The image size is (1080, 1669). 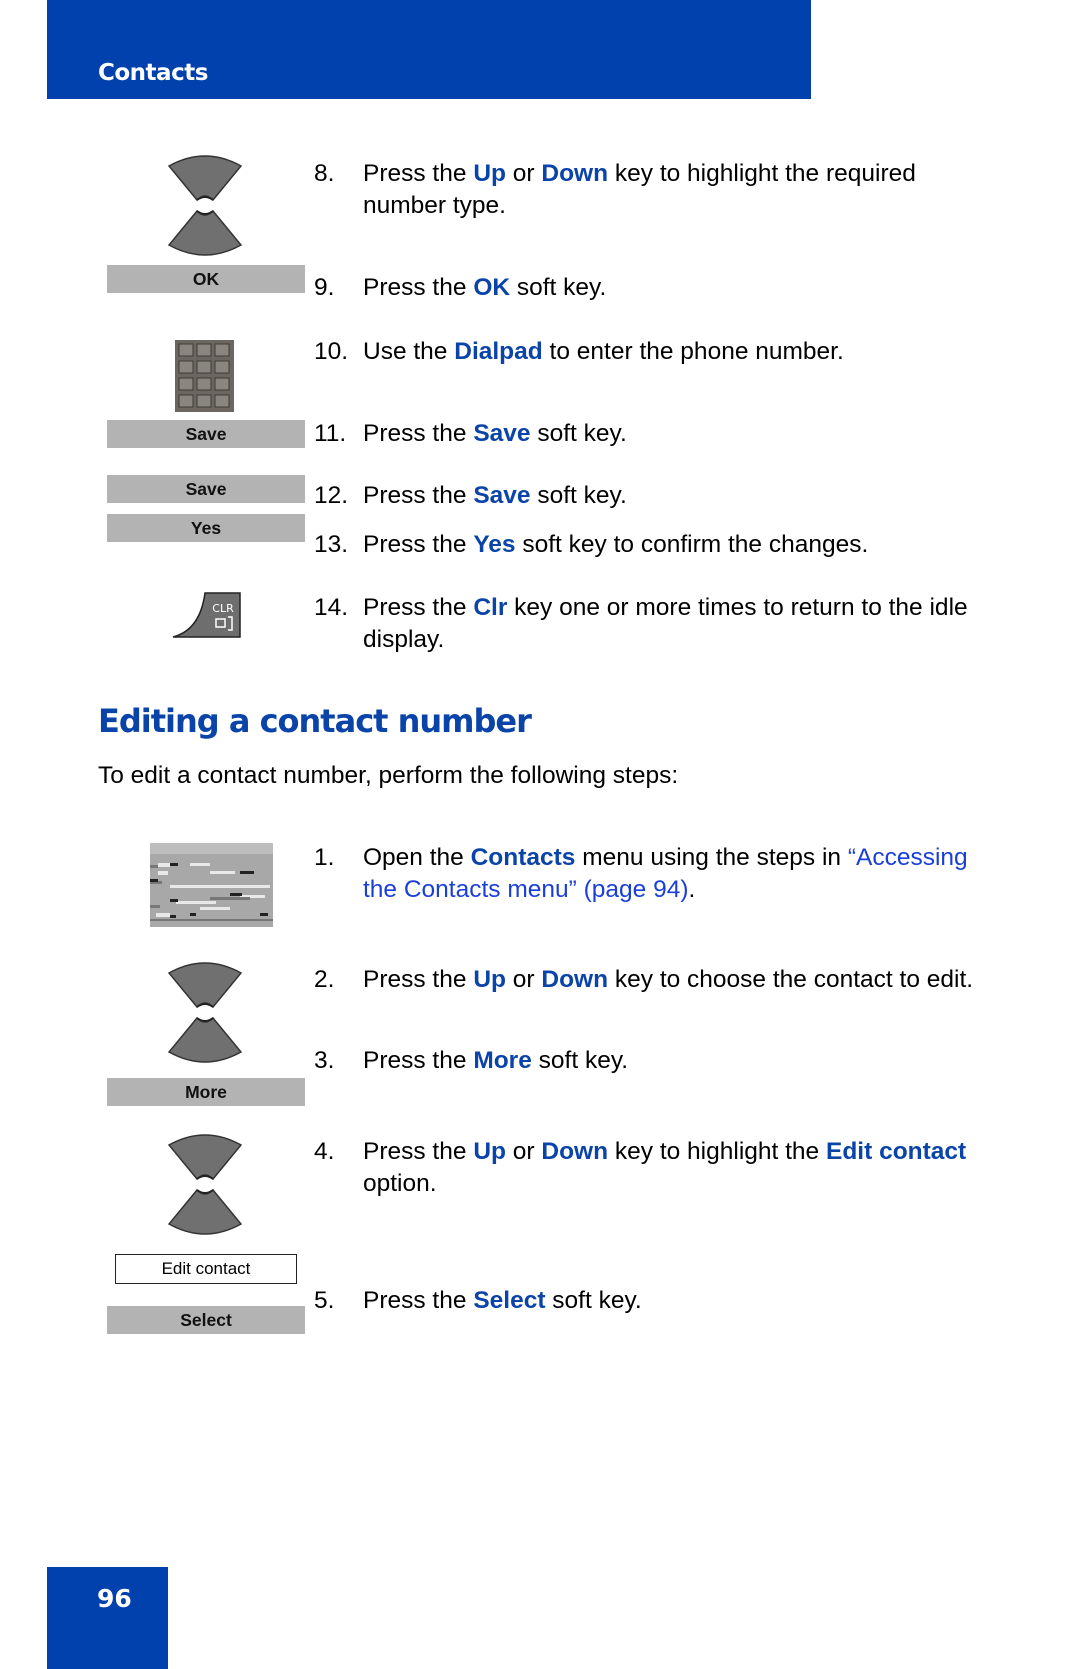 I want to click on edit-contact-menu-option: Edit contact, so click(x=206, y=1269).